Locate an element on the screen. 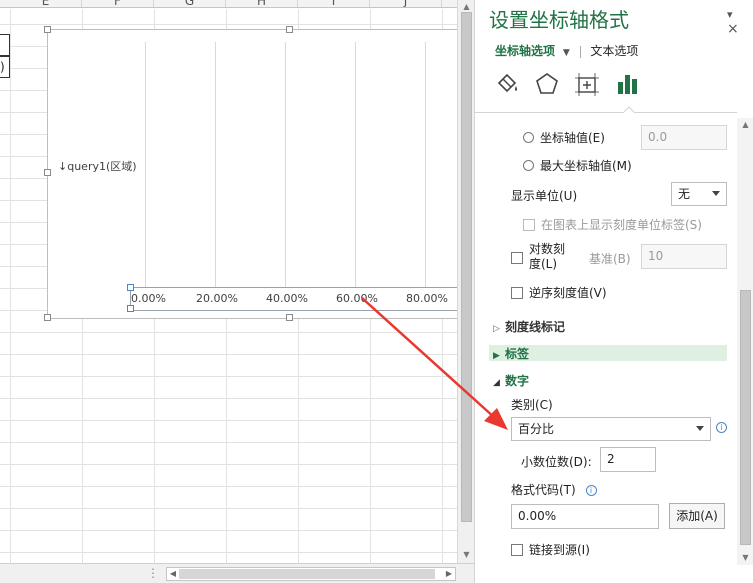 The image size is (753, 583). axis-tick-label: 60.00% is located at coordinates (357, 298).